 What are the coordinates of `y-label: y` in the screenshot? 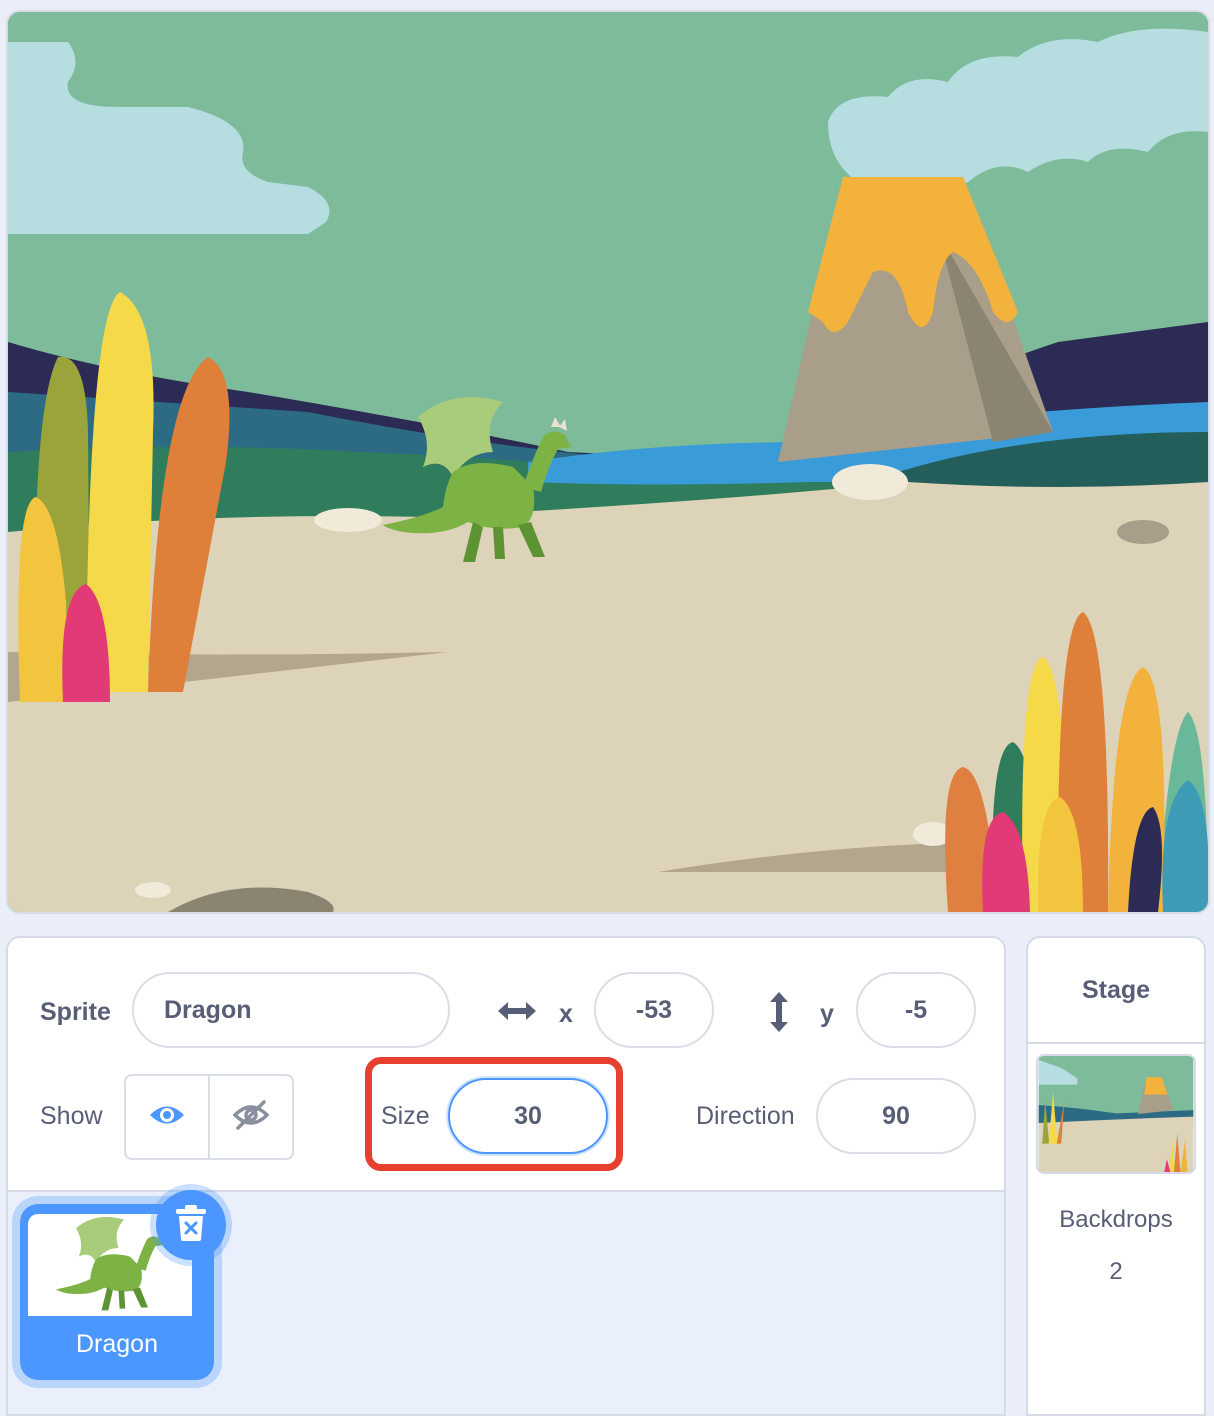 It's located at (827, 1014).